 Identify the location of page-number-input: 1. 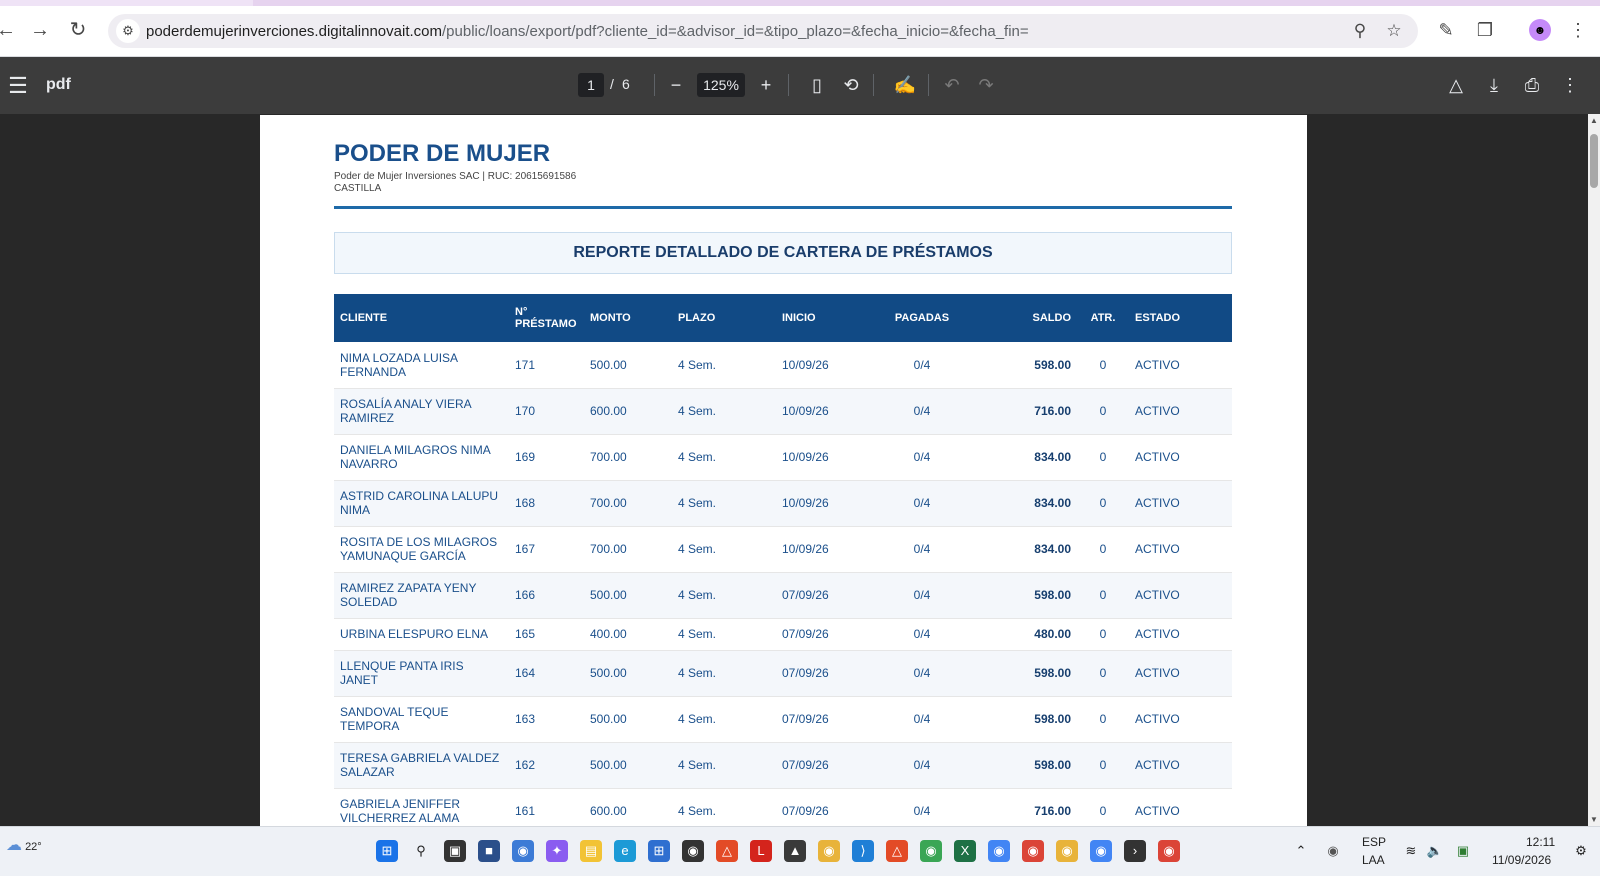
(591, 85).